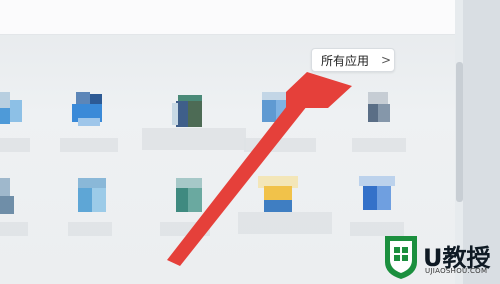 The width and height of the screenshot is (500, 284). I want to click on chevron-right-icon: >, so click(386, 60).